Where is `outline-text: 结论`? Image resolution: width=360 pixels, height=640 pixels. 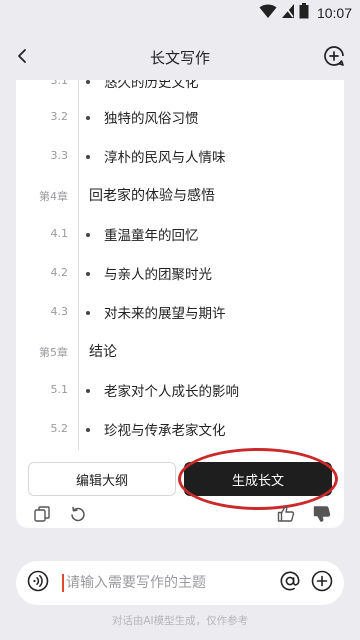
outline-text: 结论 is located at coordinates (103, 352).